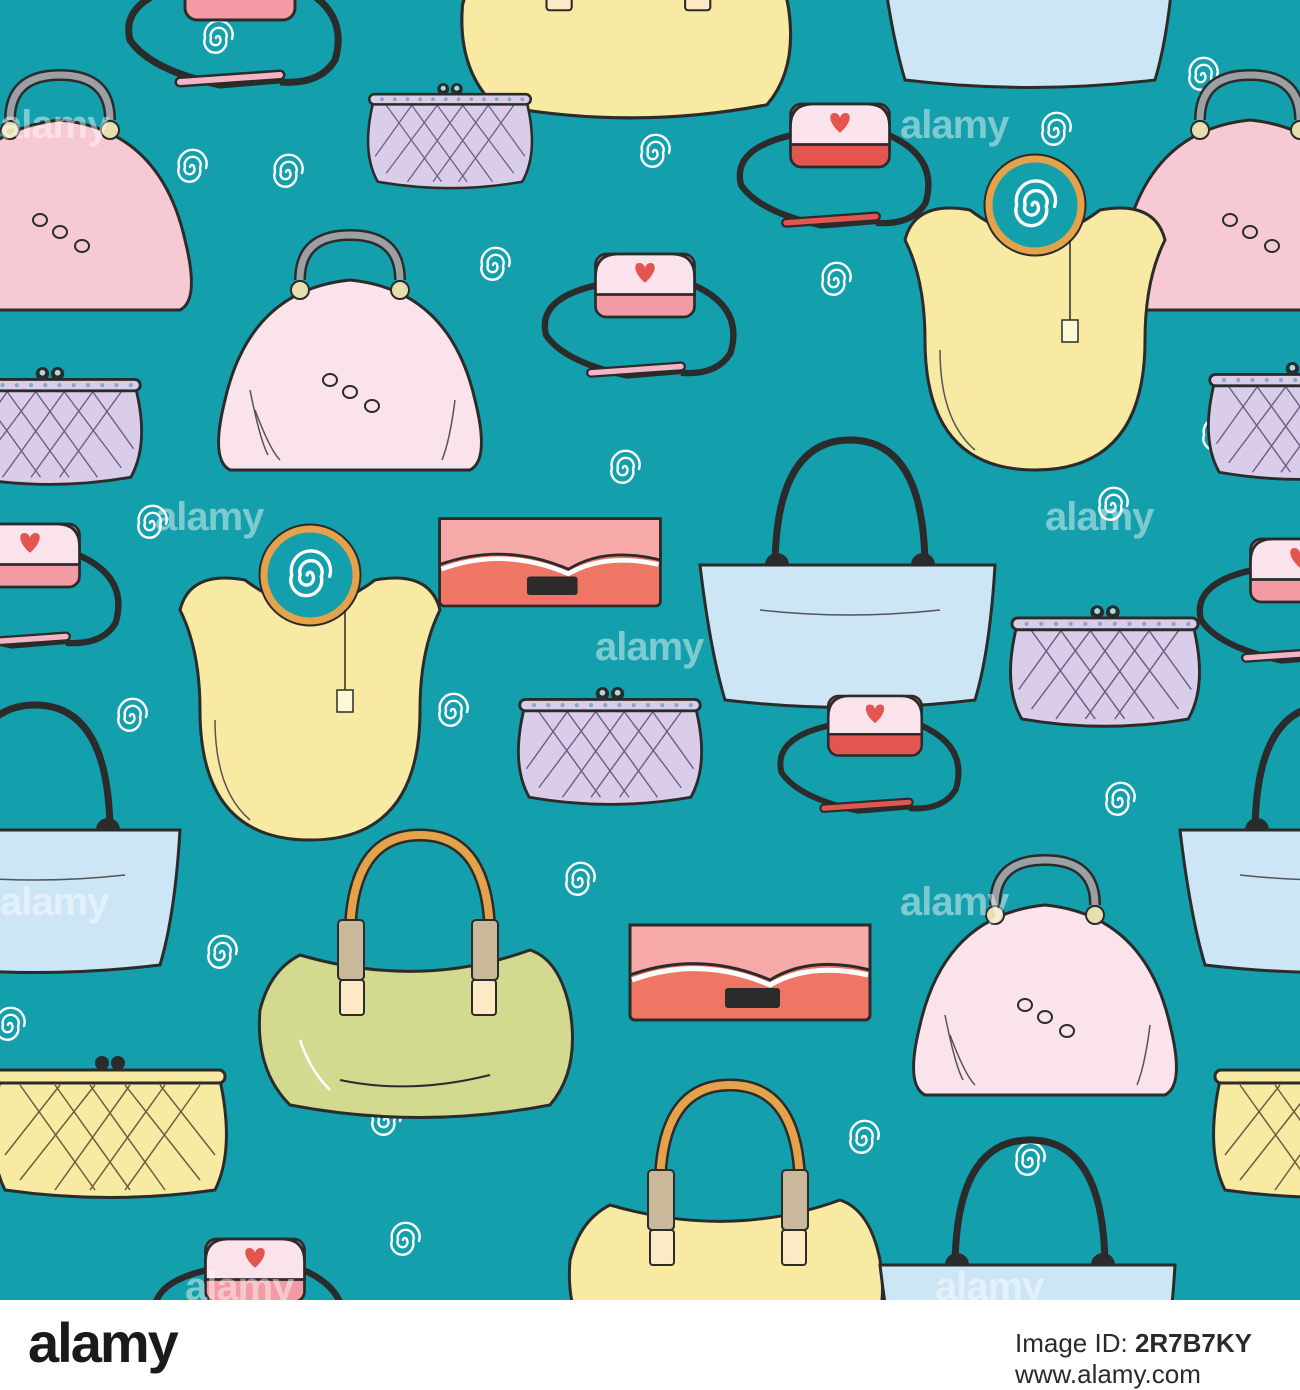 This screenshot has width=1300, height=1390. Describe the element at coordinates (1107, 1374) in the screenshot. I see `site-url: www.alamy.com` at that location.